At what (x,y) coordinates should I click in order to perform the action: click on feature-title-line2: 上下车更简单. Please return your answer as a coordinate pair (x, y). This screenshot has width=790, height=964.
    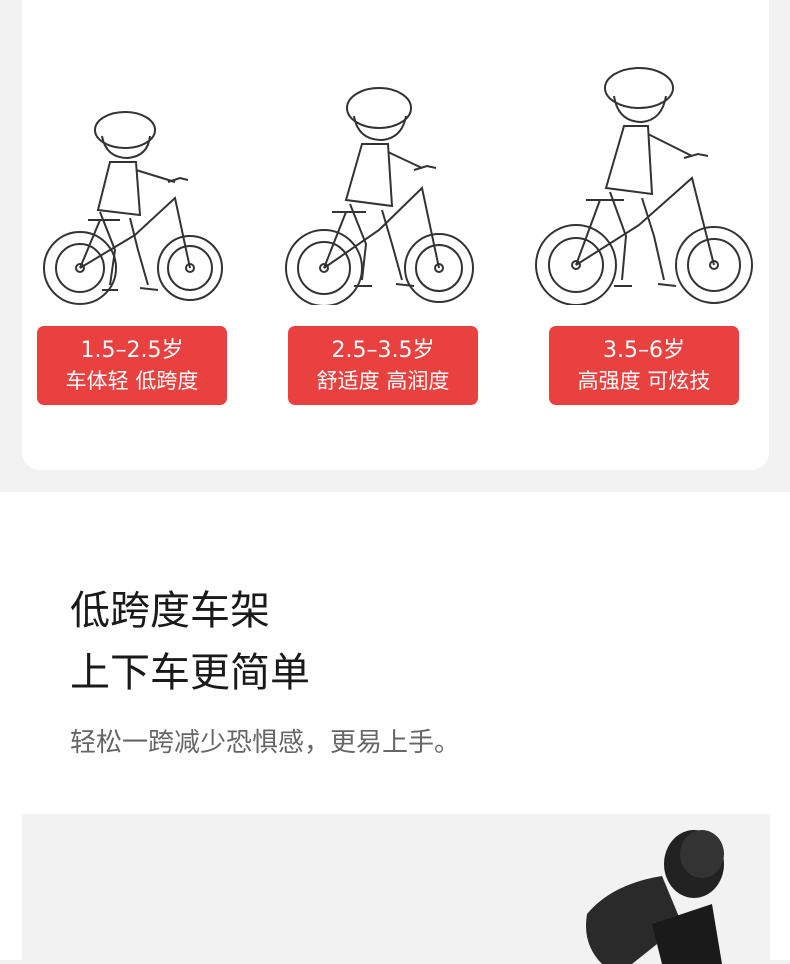
    Looking at the image, I should click on (190, 673).